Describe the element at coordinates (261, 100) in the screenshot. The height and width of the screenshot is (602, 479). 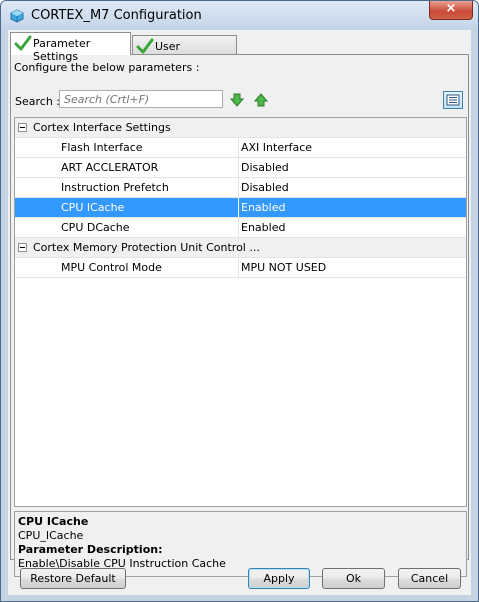
I see `arrow-up-icon` at that location.